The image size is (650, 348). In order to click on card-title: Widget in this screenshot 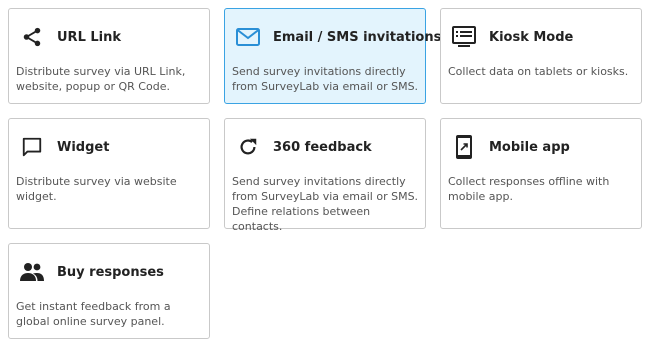, I will do `click(83, 147)`.